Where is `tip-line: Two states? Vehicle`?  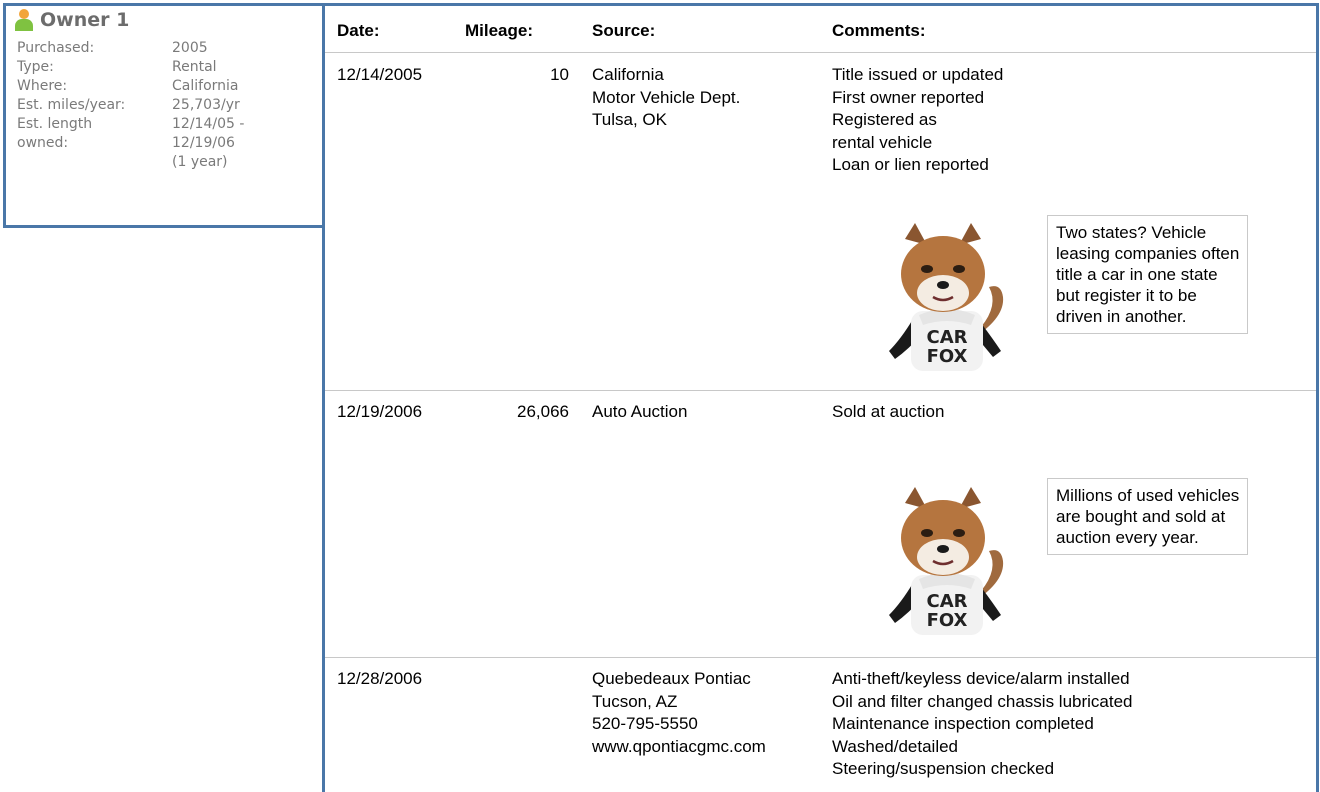
tip-line: Two states? Vehicle is located at coordinates (1131, 232).